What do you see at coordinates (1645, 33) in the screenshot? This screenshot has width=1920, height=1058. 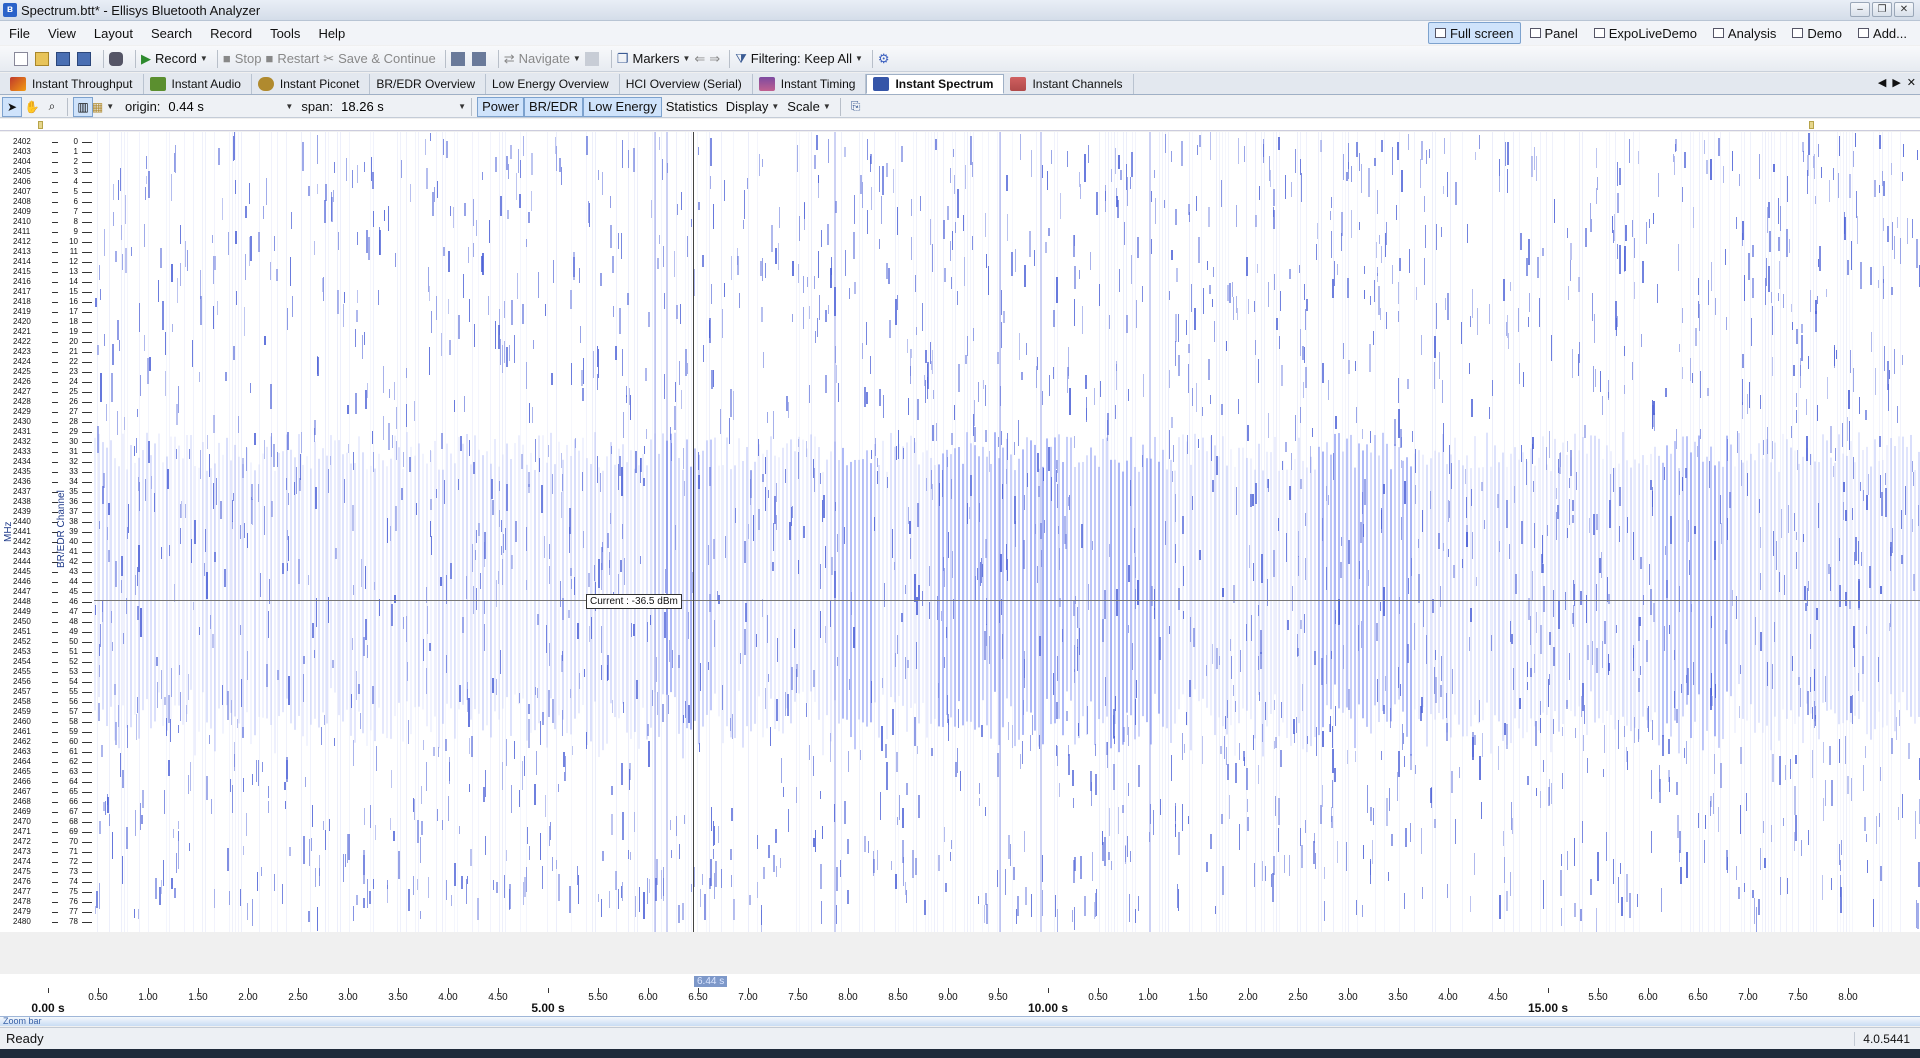 I see `perspective-expolivedemo: ExpoLiveDemo` at bounding box center [1645, 33].